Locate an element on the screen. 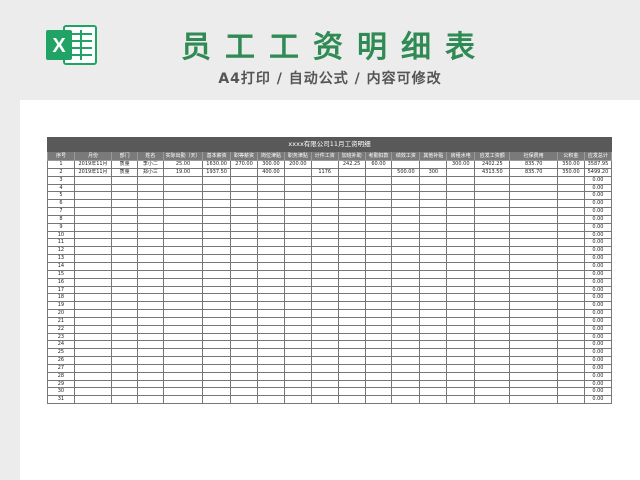  table-cell: 5 is located at coordinates (61, 196).